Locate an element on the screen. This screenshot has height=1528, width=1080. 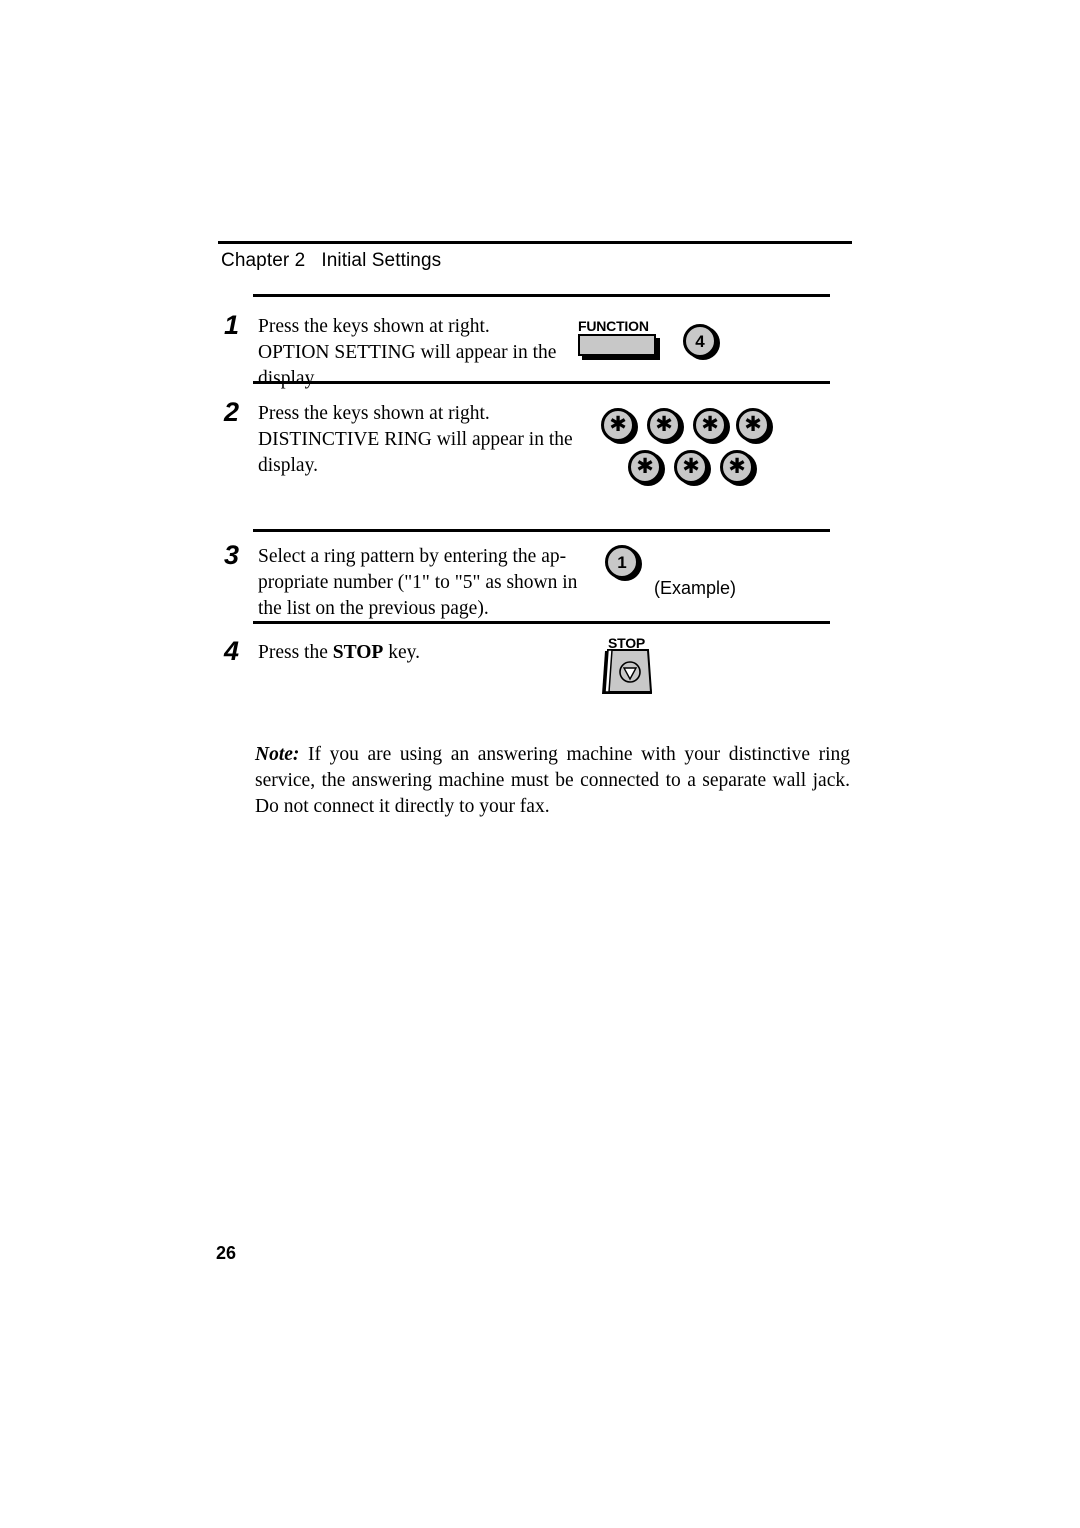
star-key-4: ✱ is located at coordinates (753, 425).